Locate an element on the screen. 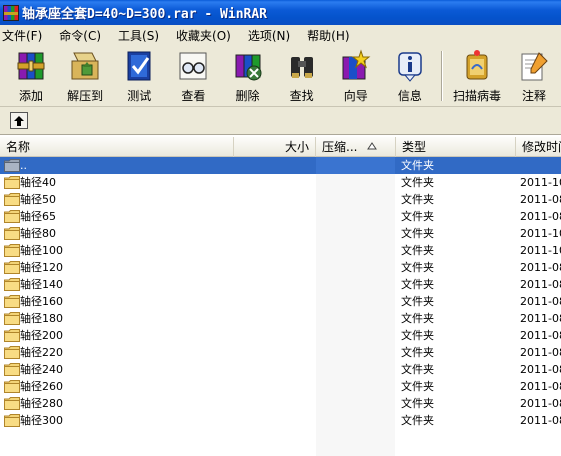  scan-virus-button: 扫描病毒 is located at coordinates (477, 75).